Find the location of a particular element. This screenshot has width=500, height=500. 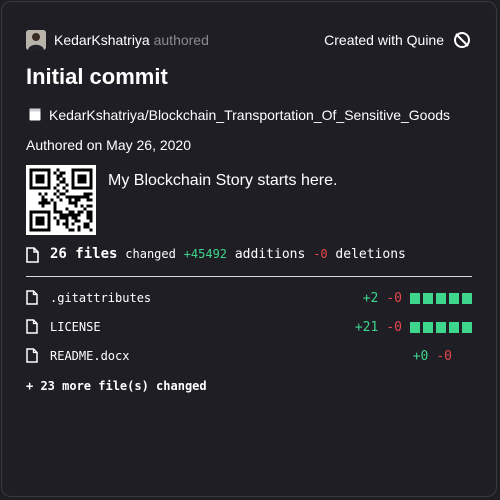

qr-code is located at coordinates (61, 200).